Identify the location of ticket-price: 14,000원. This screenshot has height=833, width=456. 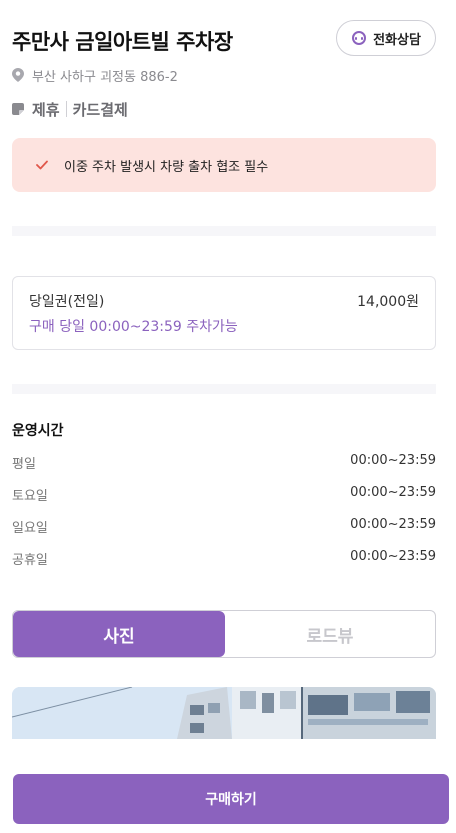
(388, 302).